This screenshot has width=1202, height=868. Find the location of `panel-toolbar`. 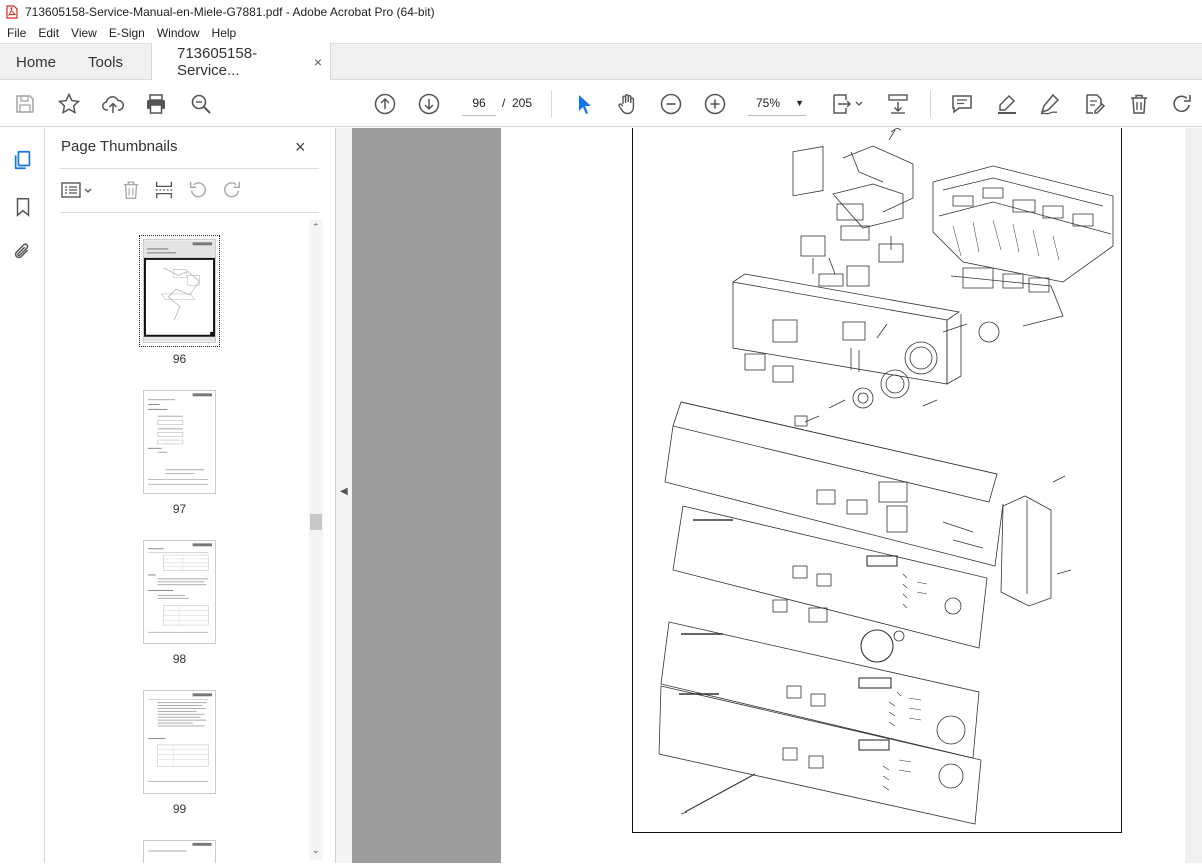

panel-toolbar is located at coordinates (189, 190).